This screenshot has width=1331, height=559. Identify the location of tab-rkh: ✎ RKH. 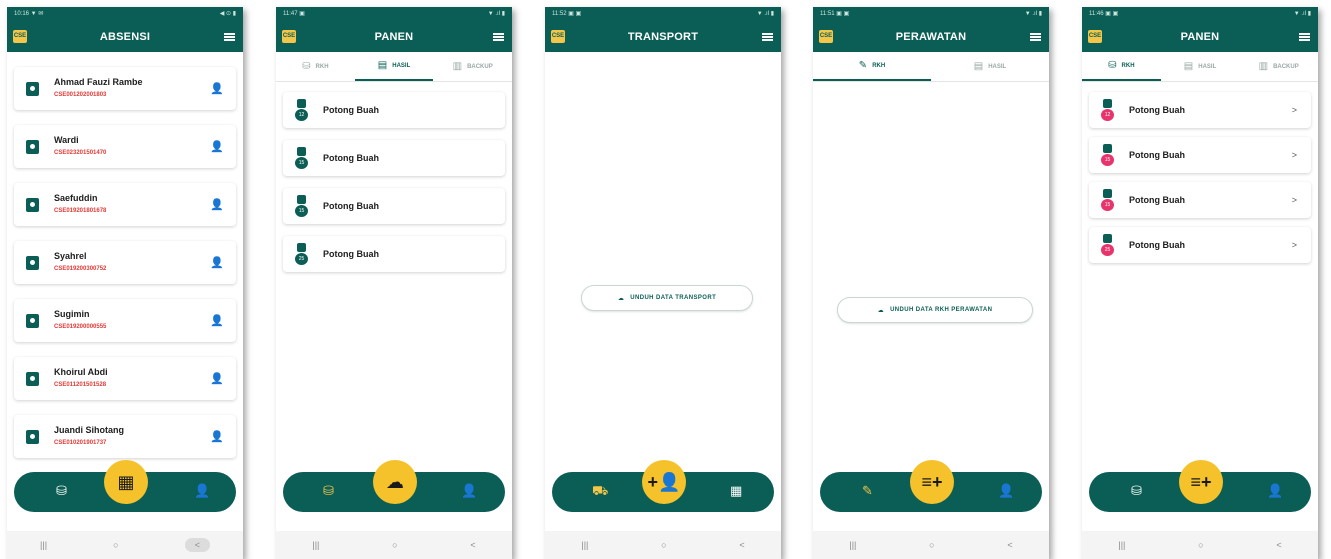
(872, 66).